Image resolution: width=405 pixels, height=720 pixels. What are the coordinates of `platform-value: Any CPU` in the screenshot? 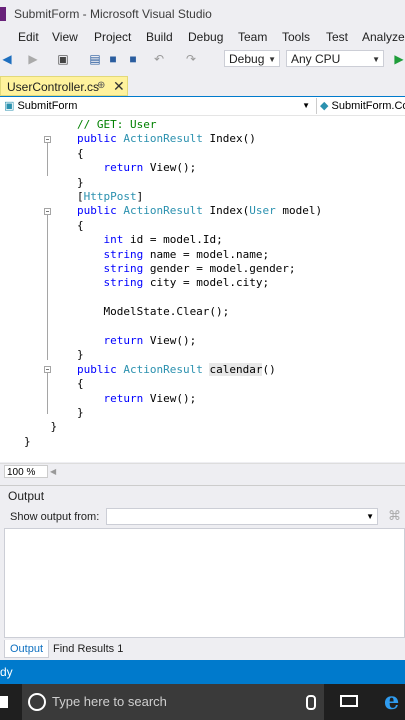 It's located at (316, 59).